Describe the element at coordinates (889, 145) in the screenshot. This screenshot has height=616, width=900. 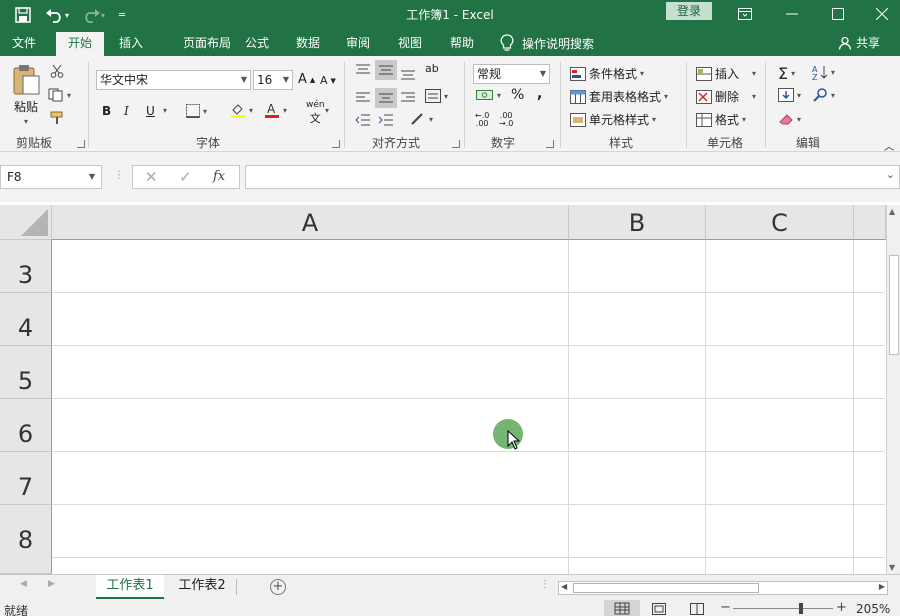
I see `collapse-ribbon-icon: ︿` at that location.